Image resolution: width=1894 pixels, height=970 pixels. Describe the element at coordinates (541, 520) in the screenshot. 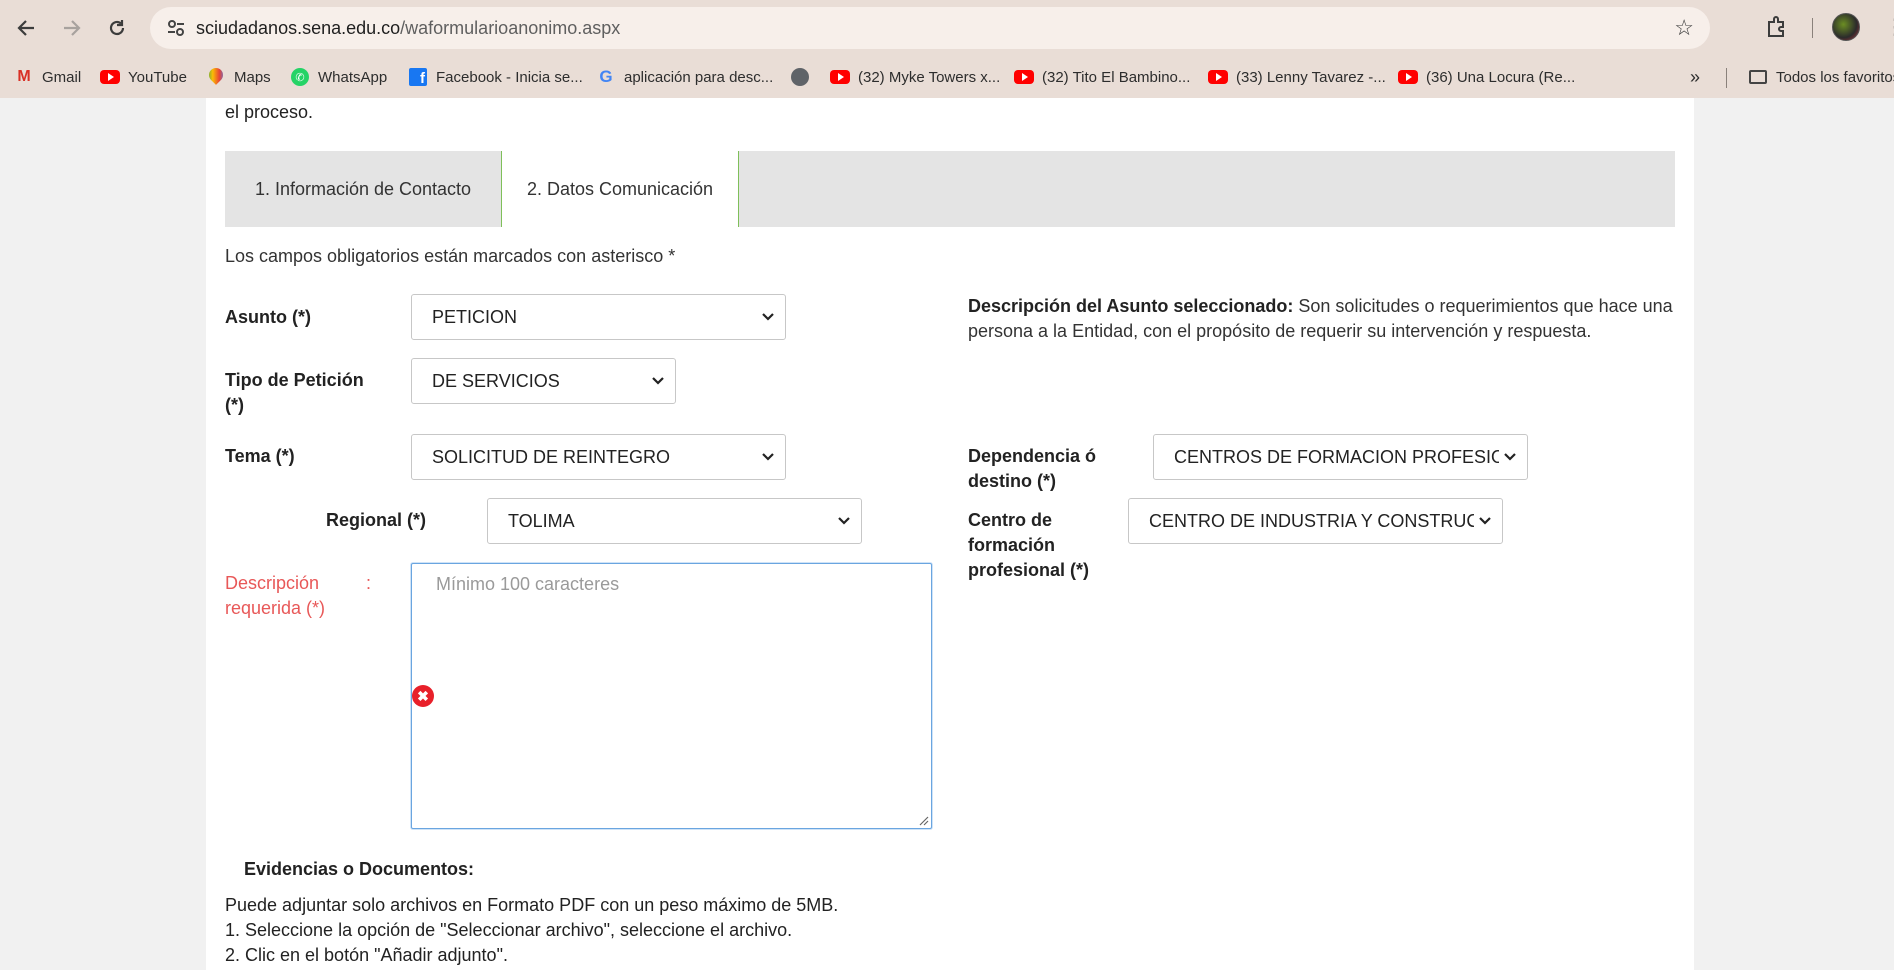

I see `regional-value: TOLIMA` at that location.